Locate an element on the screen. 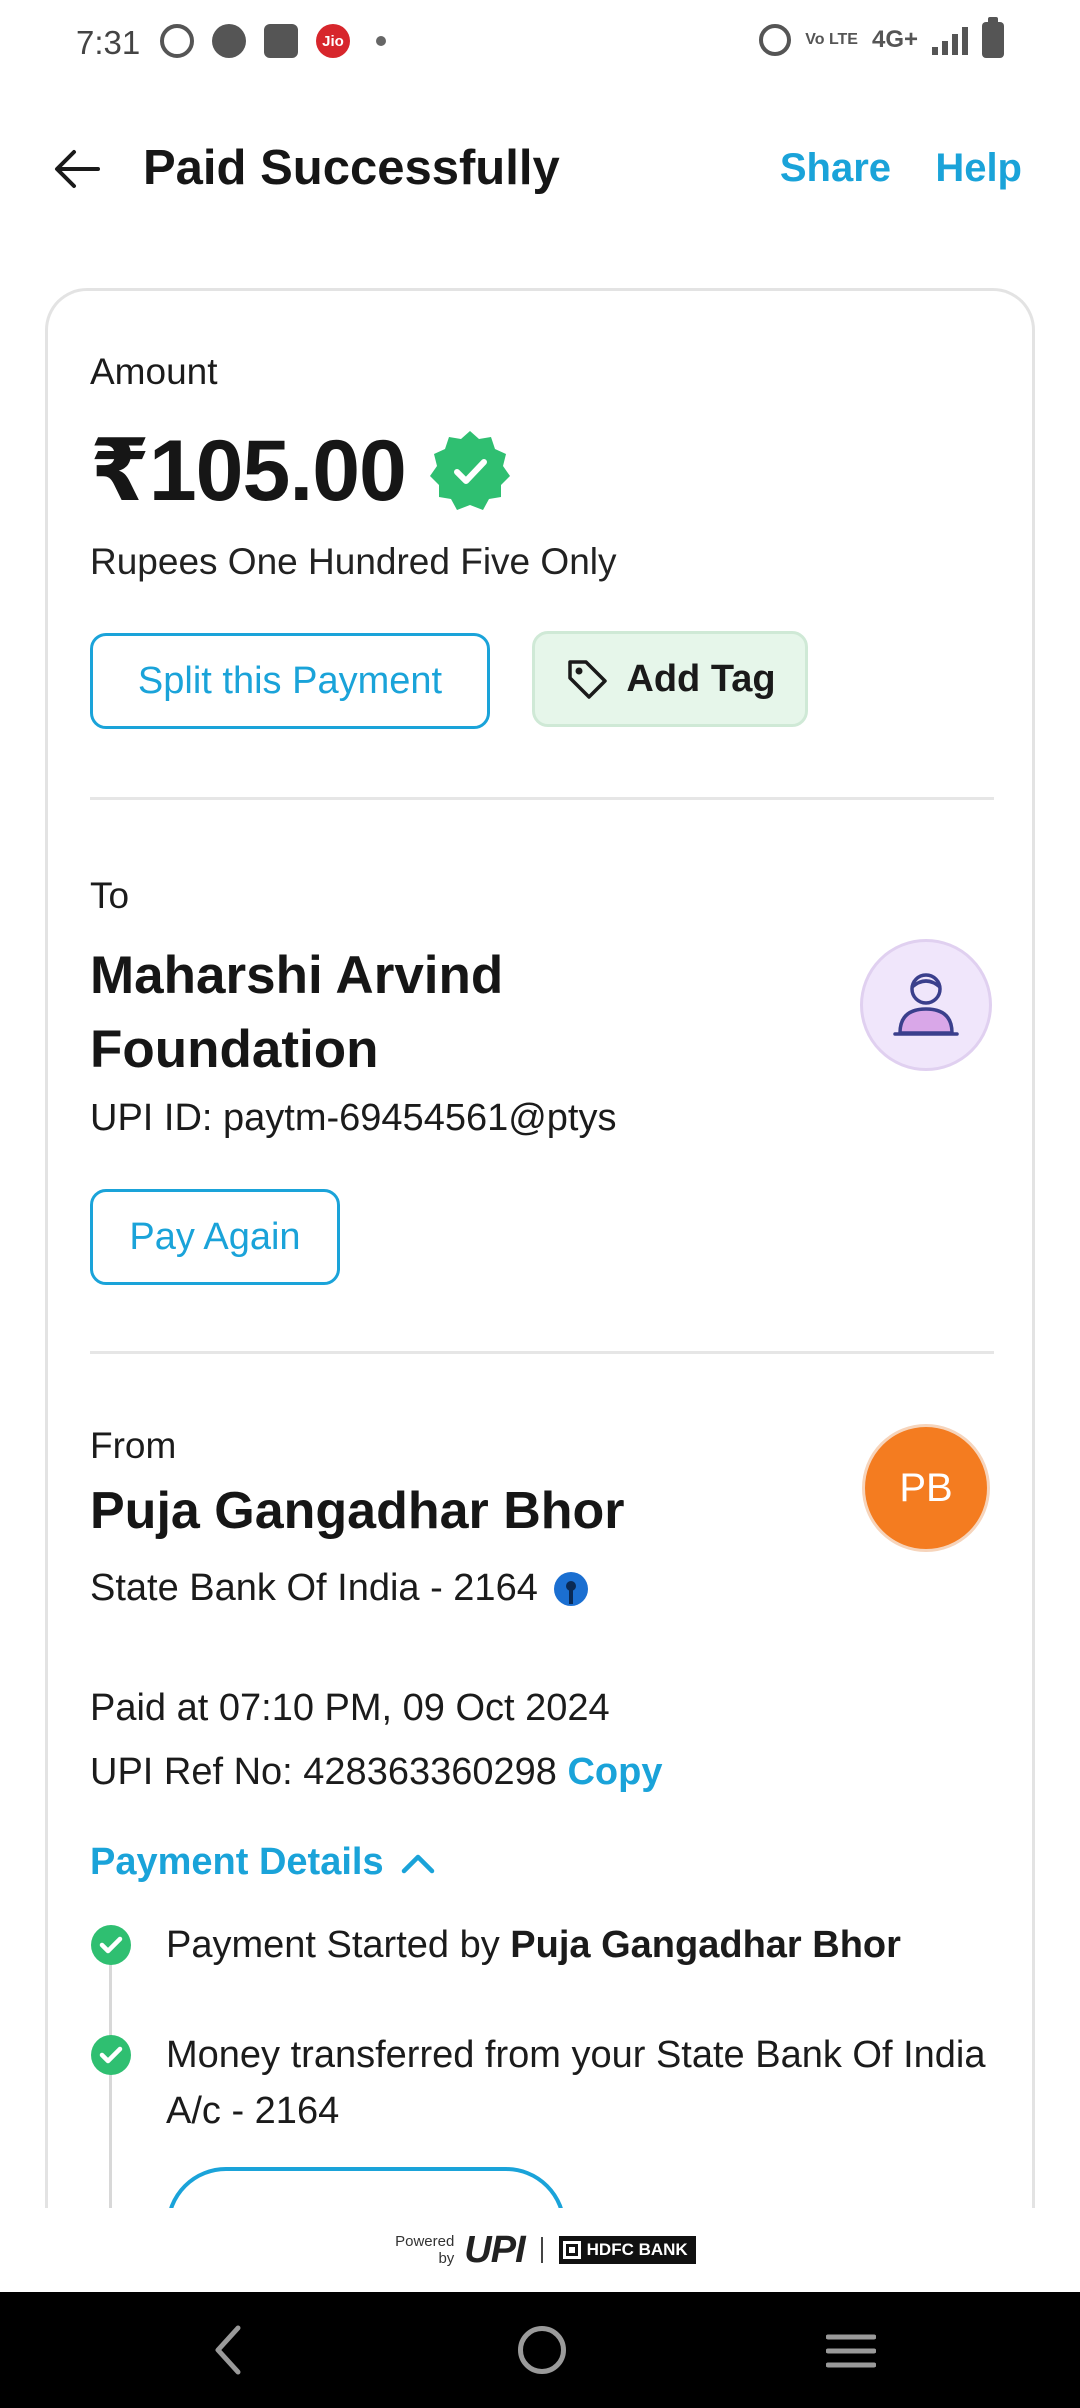  split-payment-button: Split this Payment is located at coordinates (290, 681).